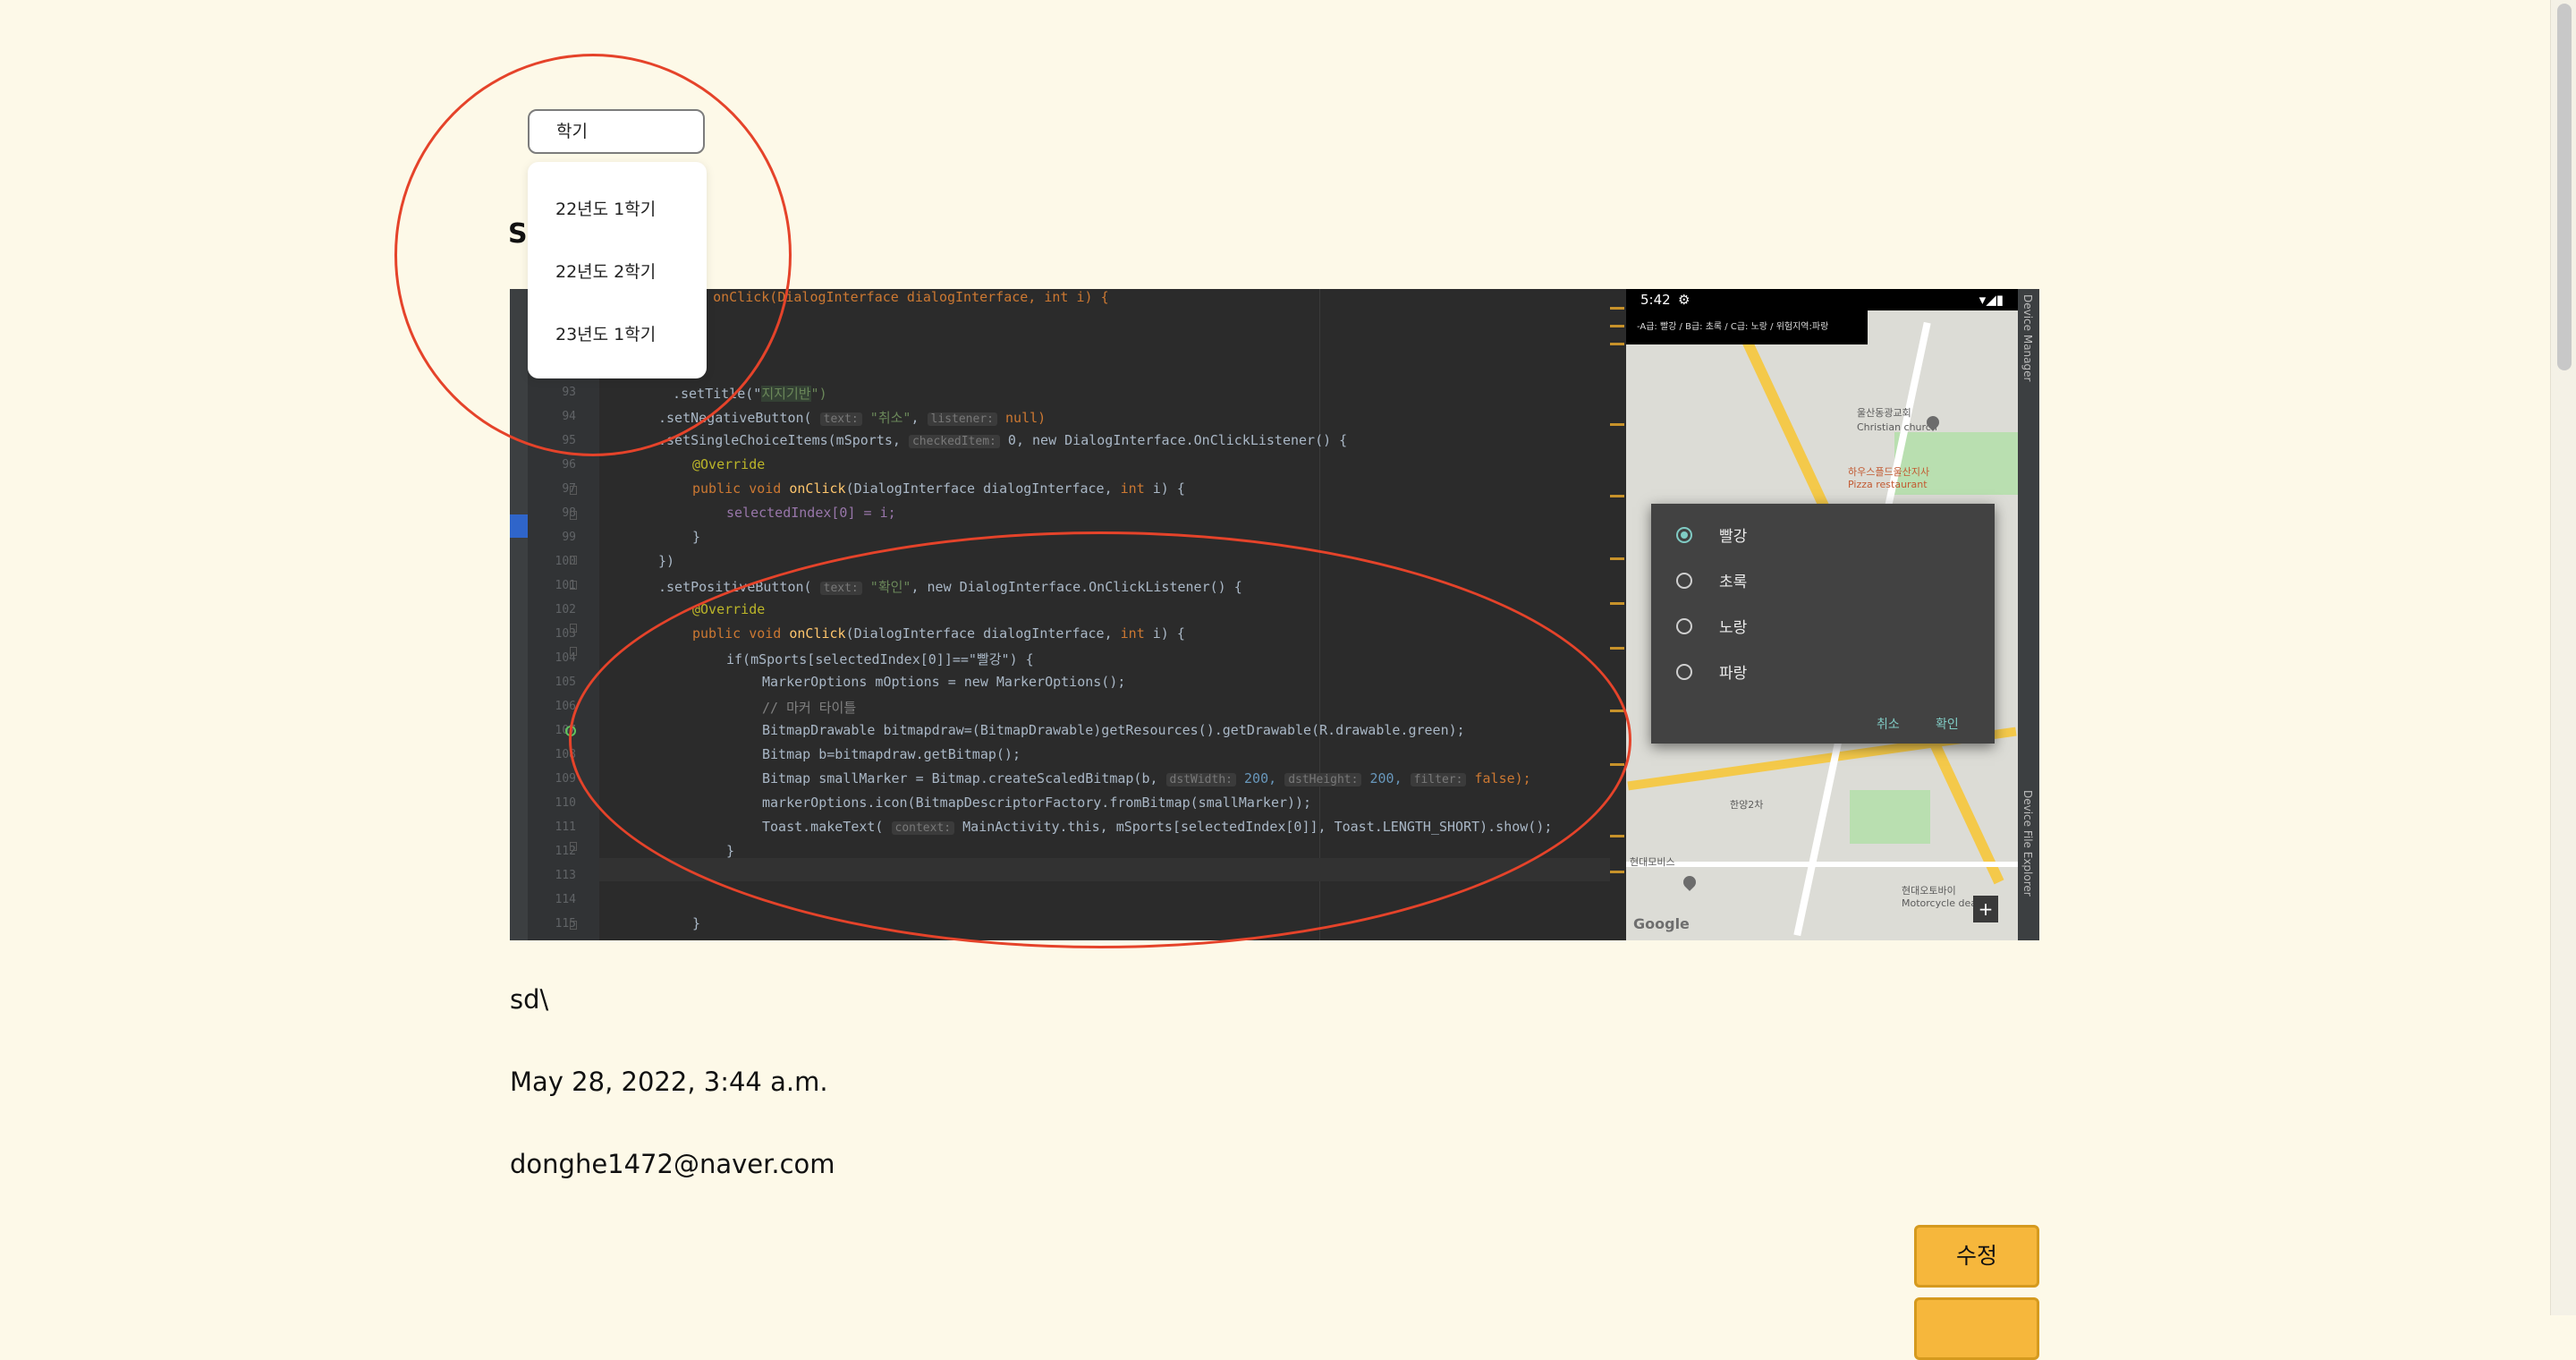 The image size is (2576, 1360). What do you see at coordinates (1747, 327) in the screenshot?
I see `toast-message: -A급: 빨강 / B급: 초록 / C급: 노랑 / 위험지역:파랑` at bounding box center [1747, 327].